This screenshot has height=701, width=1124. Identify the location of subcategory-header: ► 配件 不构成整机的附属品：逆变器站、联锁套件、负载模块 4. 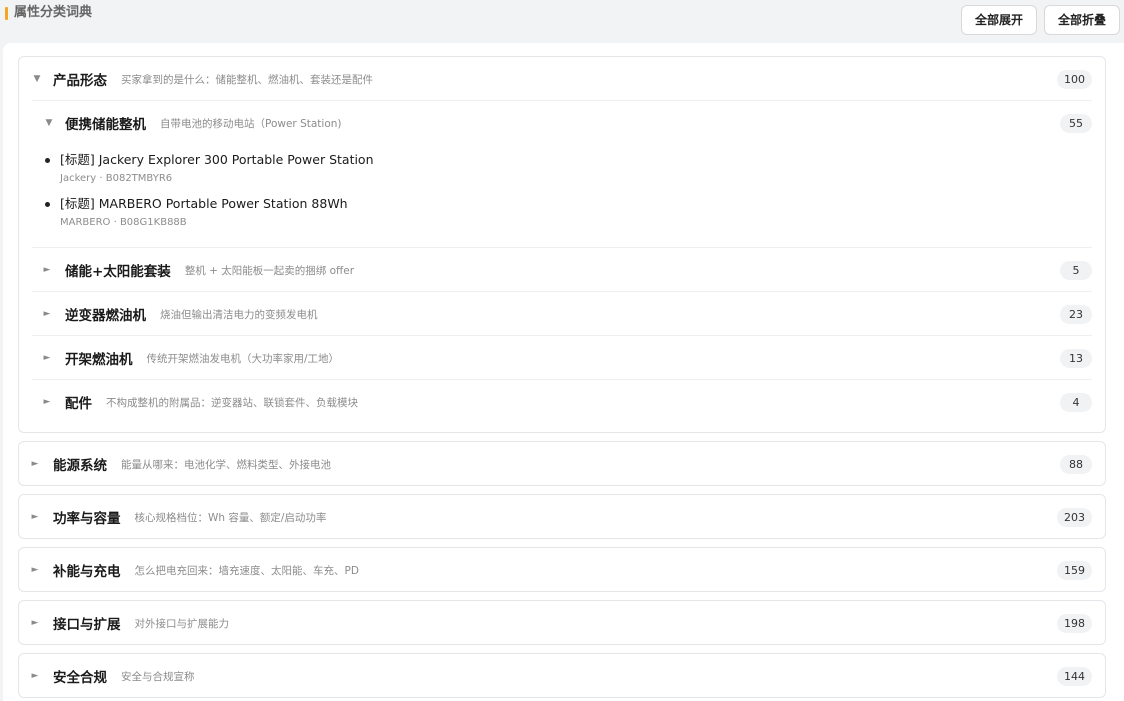
(562, 402).